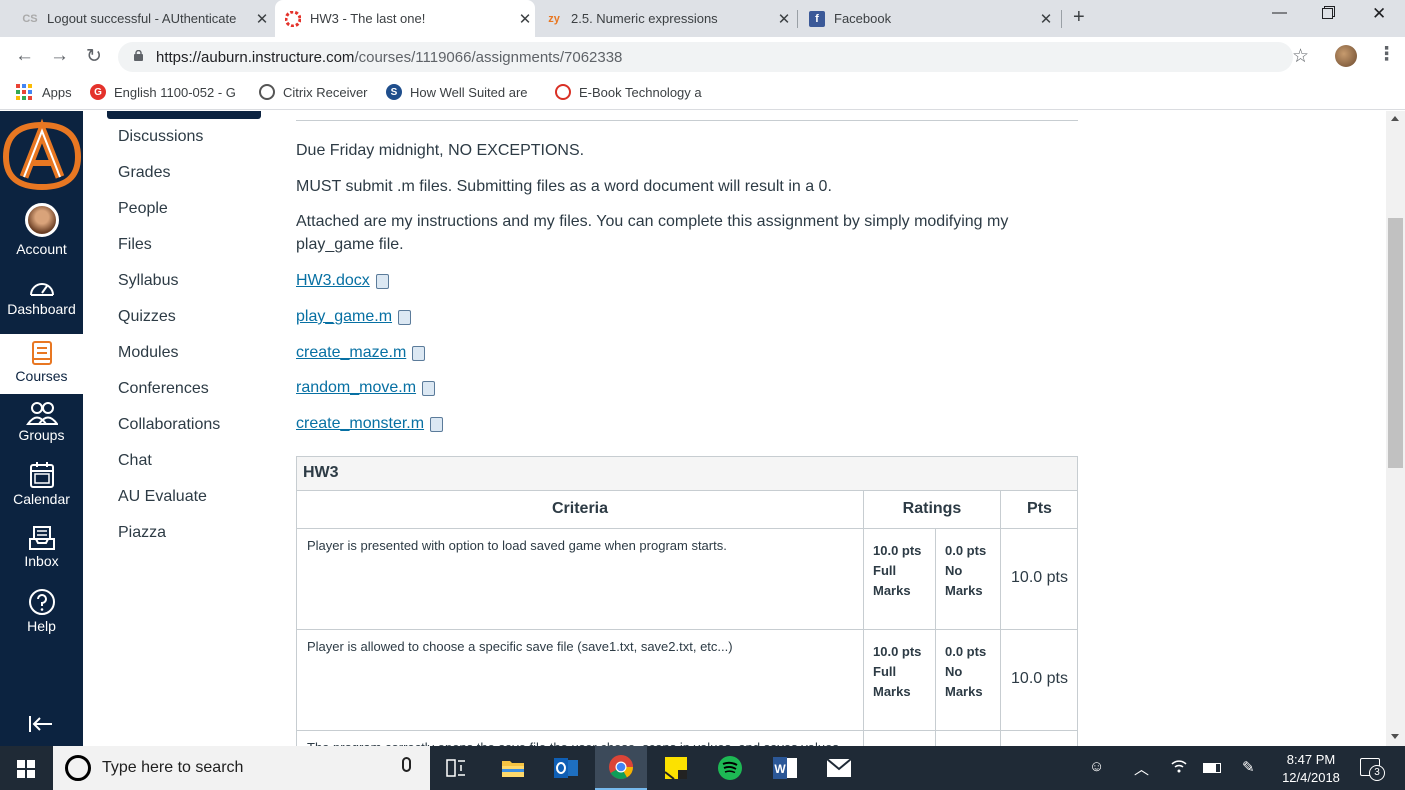  I want to click on file-link-text: create_maze.m, so click(351, 353).